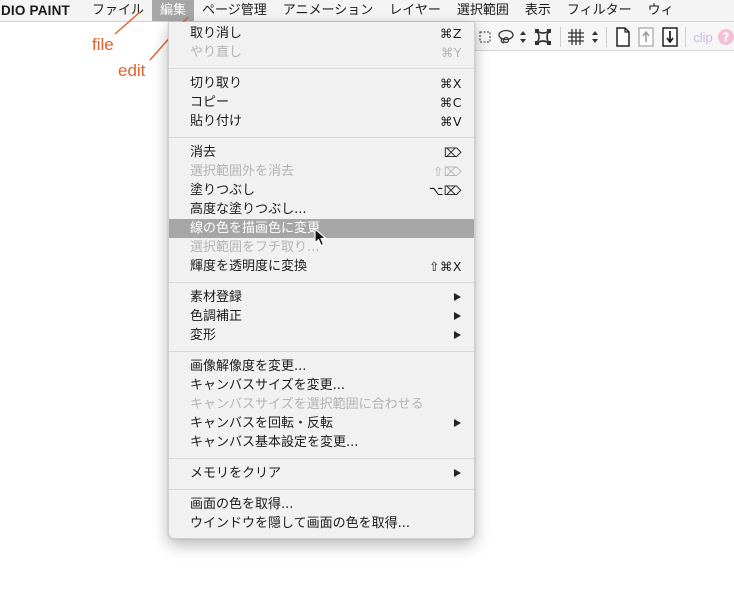 The width and height of the screenshot is (734, 595). Describe the element at coordinates (216, 33) in the screenshot. I see `menu-item-label: 取り消し` at that location.